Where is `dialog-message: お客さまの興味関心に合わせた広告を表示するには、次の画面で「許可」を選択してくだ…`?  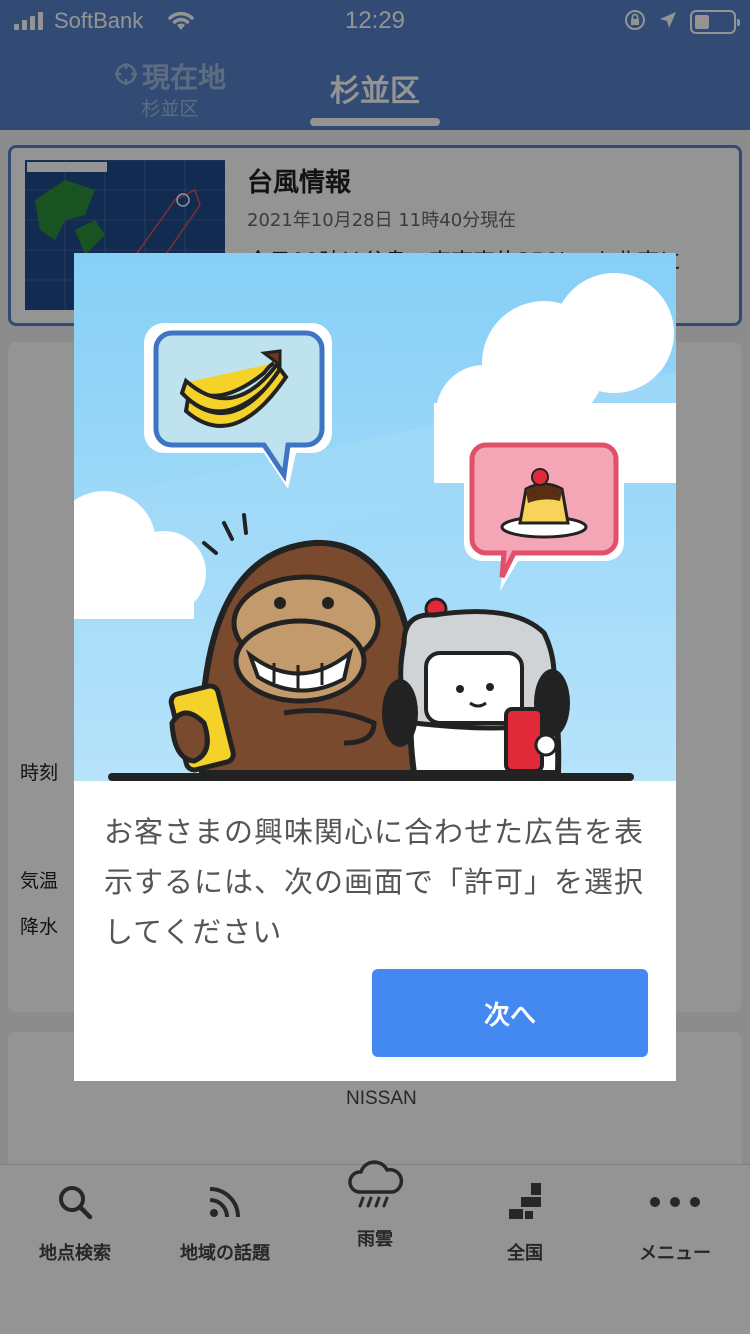
dialog-message: お客さまの興味関心に合わせた広告を表示するには、次の画面で「許可」を選択してくだ… is located at coordinates (374, 882).